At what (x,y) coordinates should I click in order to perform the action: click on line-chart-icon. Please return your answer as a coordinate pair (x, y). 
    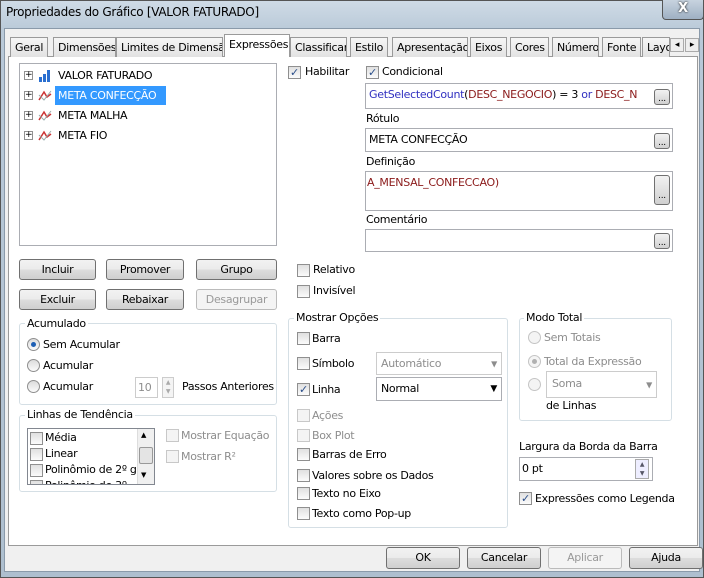
    Looking at the image, I should click on (45, 95).